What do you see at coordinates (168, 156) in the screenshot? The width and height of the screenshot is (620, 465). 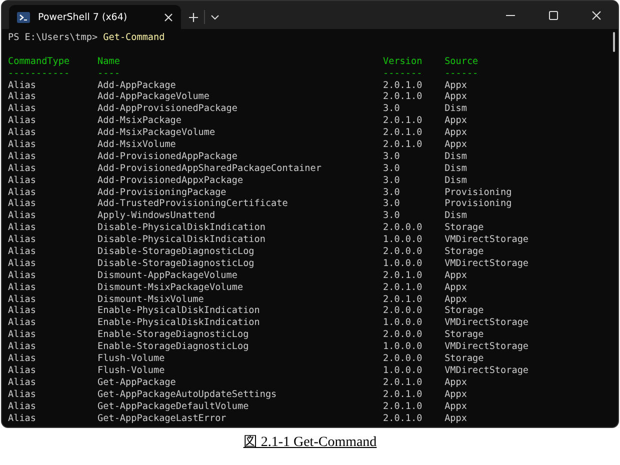 I see `table-cell: Add-ProvisionedAppPackage` at bounding box center [168, 156].